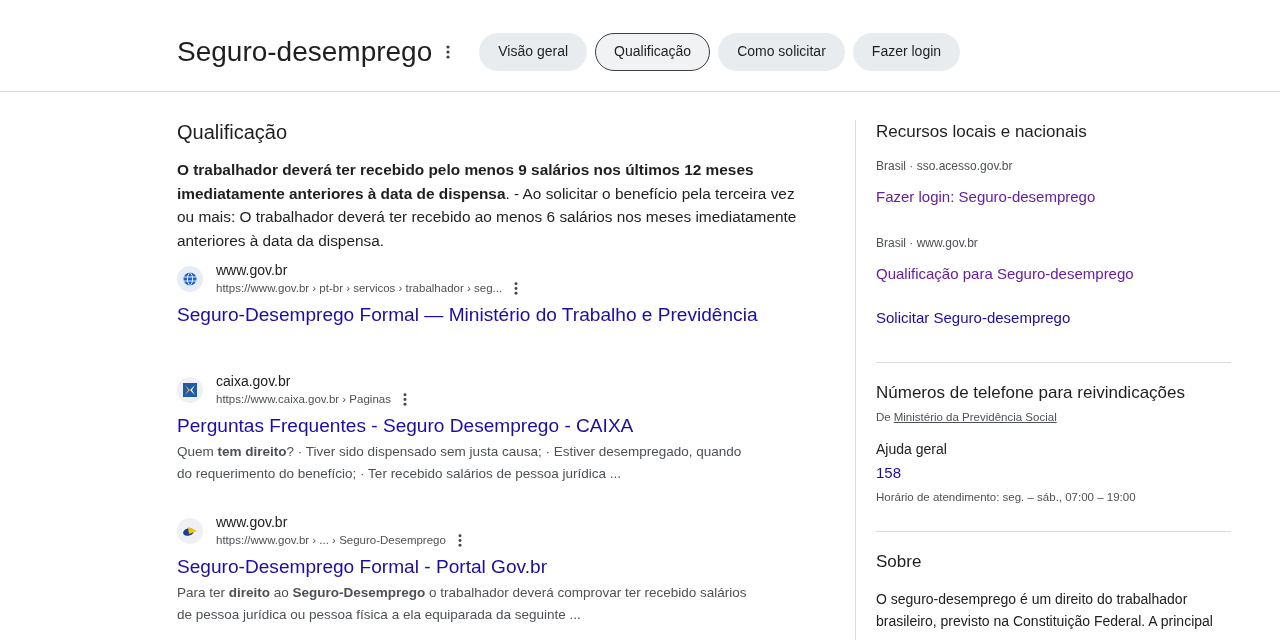 This screenshot has height=640, width=1280. Describe the element at coordinates (975, 417) in the screenshot. I see `source-link: Ministério da Previdência Social` at that location.